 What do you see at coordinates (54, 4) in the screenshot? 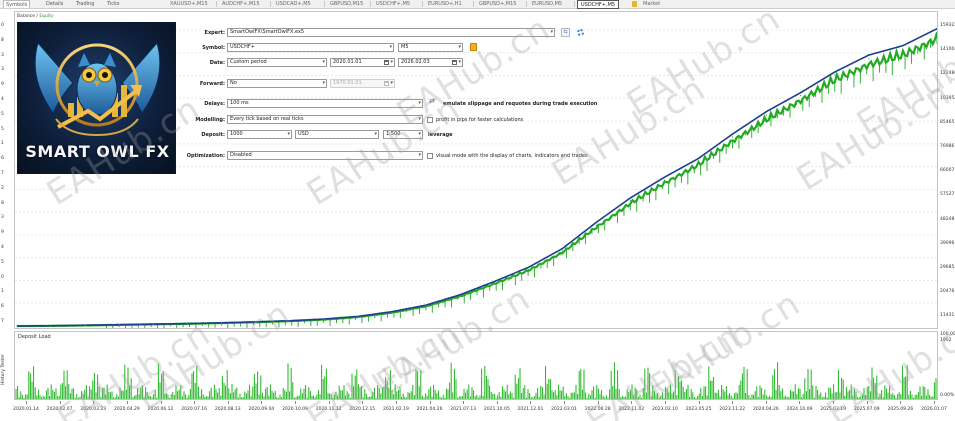
I see `tab-details: Details` at bounding box center [54, 4].